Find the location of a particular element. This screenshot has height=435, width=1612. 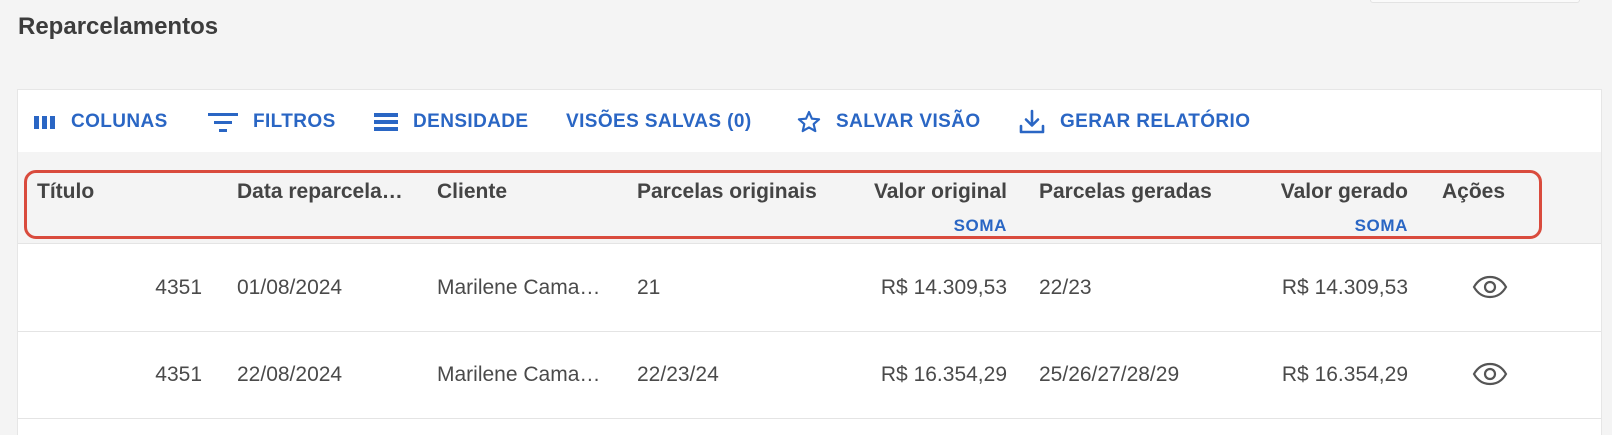

generate-report-button: GERAR RELATÓRIO is located at coordinates (1134, 122).